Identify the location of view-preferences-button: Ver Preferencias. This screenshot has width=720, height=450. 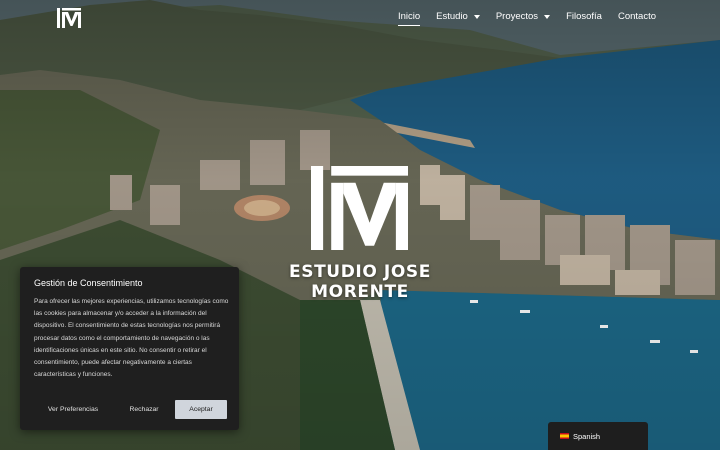
(73, 409).